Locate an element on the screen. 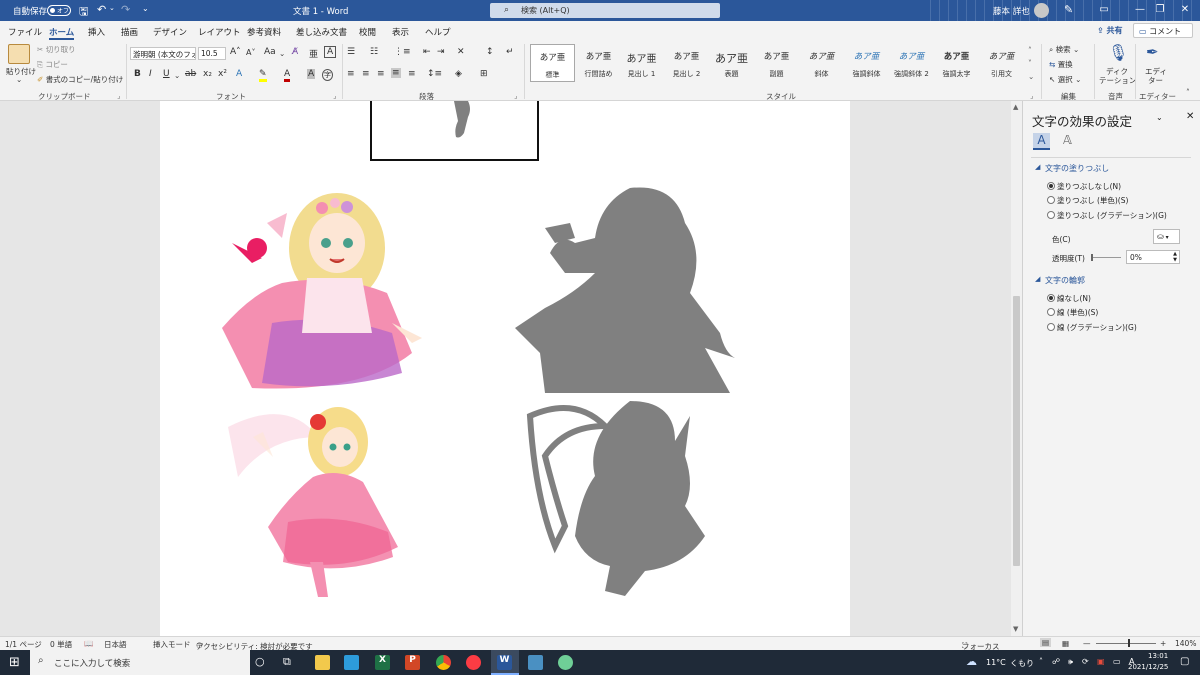  color-picker-button: ⛀ ▾ is located at coordinates (1166, 236).